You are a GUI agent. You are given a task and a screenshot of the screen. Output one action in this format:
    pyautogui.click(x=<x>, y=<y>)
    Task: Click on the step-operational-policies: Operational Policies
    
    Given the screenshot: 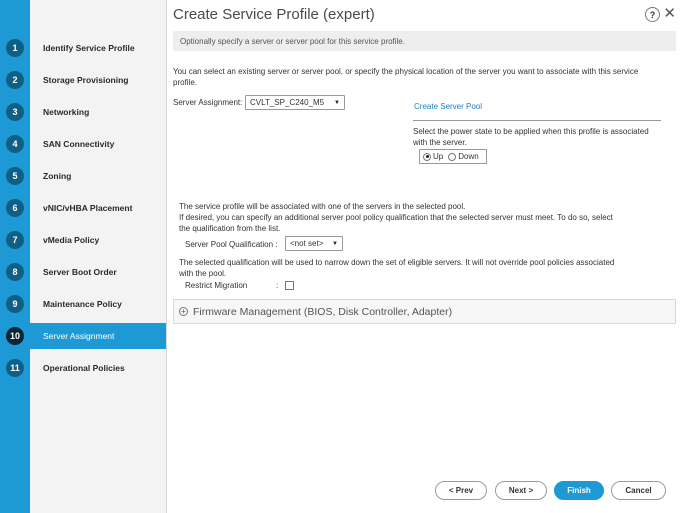 What is the action you would take?
    pyautogui.click(x=98, y=368)
    